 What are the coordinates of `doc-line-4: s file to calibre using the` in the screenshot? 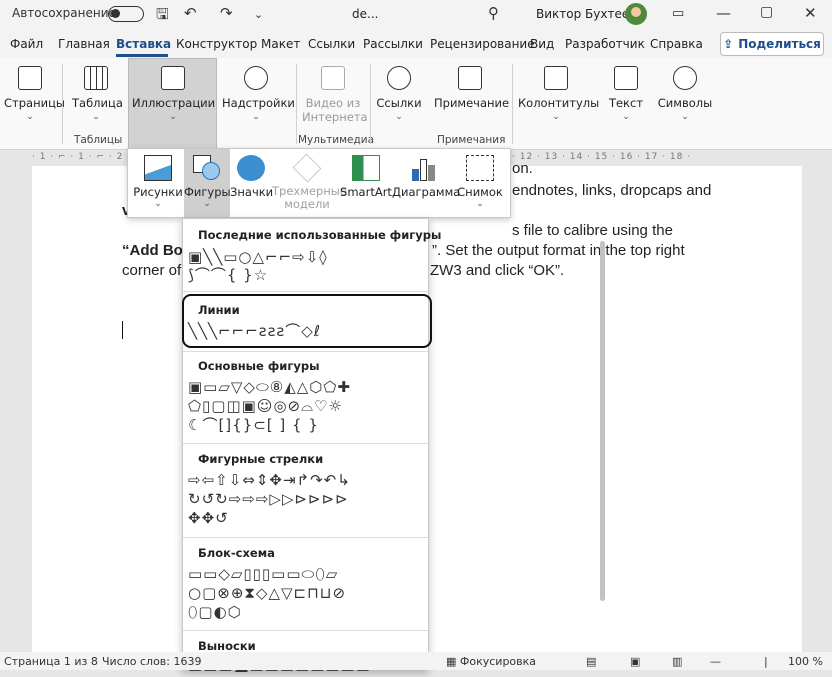 It's located at (592, 230).